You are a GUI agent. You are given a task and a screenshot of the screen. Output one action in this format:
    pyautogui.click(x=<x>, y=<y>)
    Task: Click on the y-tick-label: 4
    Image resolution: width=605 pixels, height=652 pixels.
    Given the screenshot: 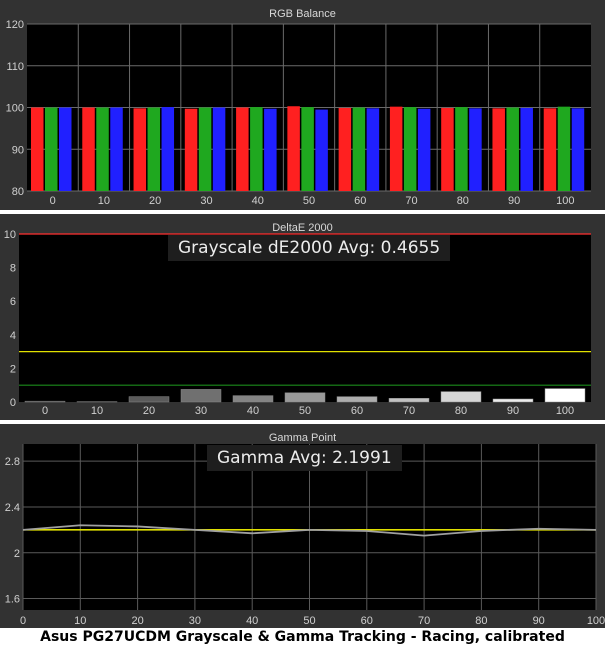 What is the action you would take?
    pyautogui.click(x=13, y=336)
    